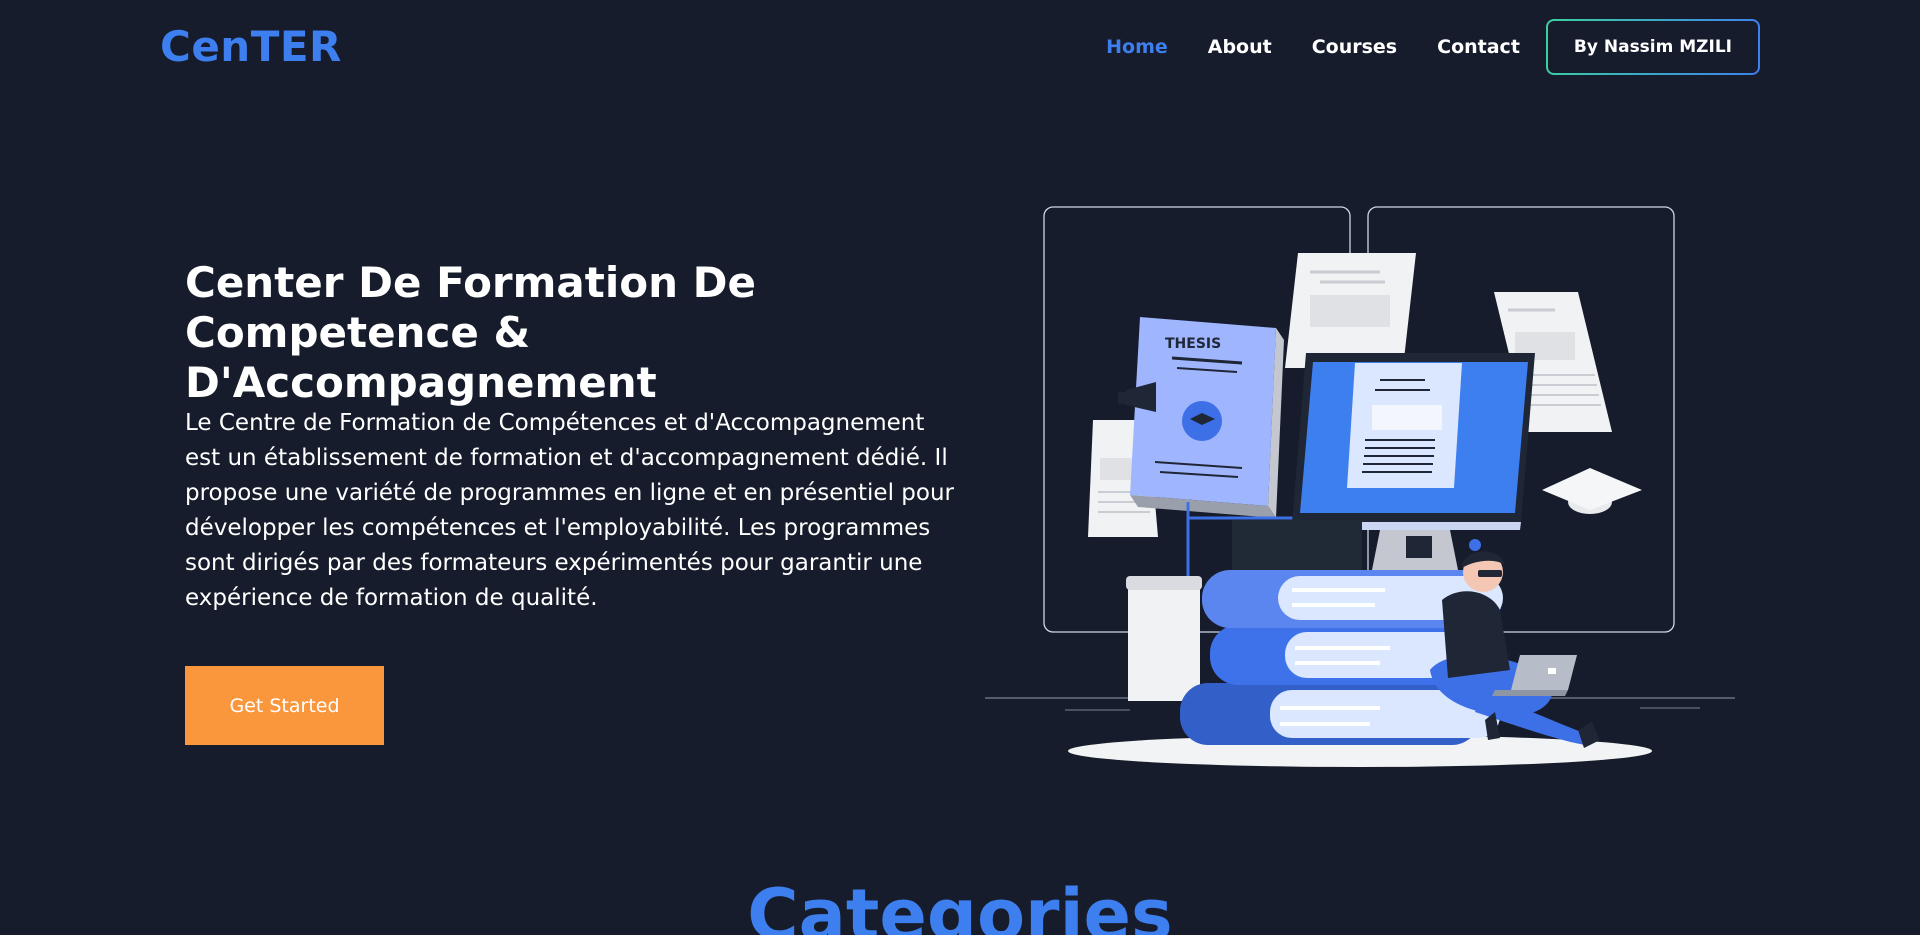 The image size is (1920, 935). I want to click on author-button: By Nassim MZILI, so click(1653, 47).